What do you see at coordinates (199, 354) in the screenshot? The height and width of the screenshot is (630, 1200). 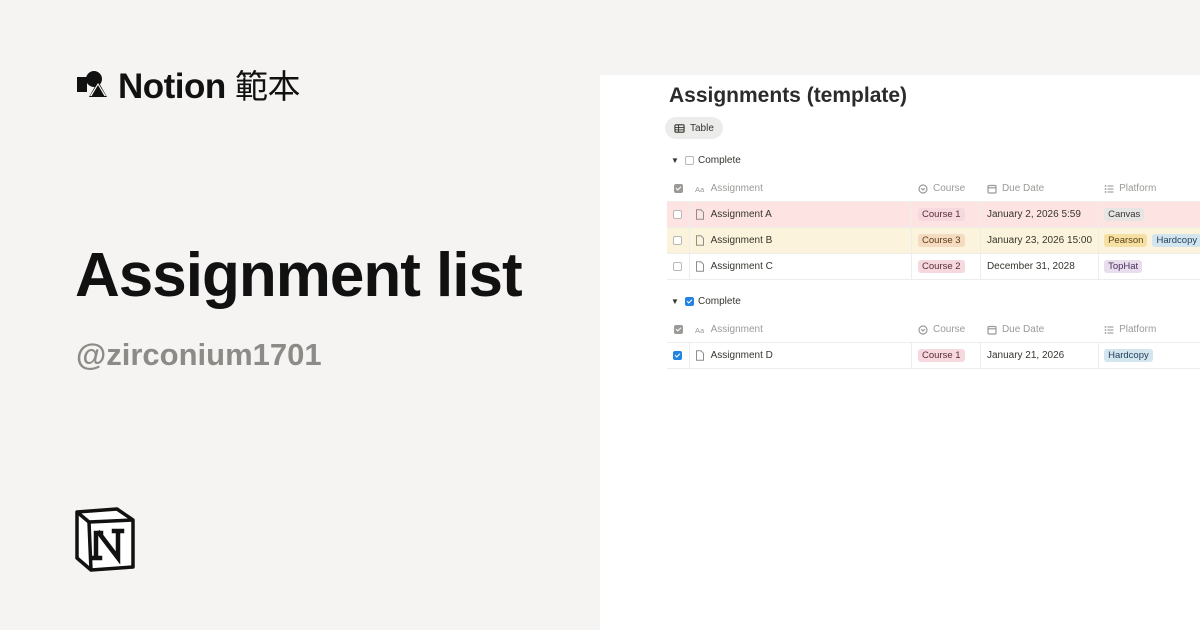 I see `author-handle: @zirconium1701` at bounding box center [199, 354].